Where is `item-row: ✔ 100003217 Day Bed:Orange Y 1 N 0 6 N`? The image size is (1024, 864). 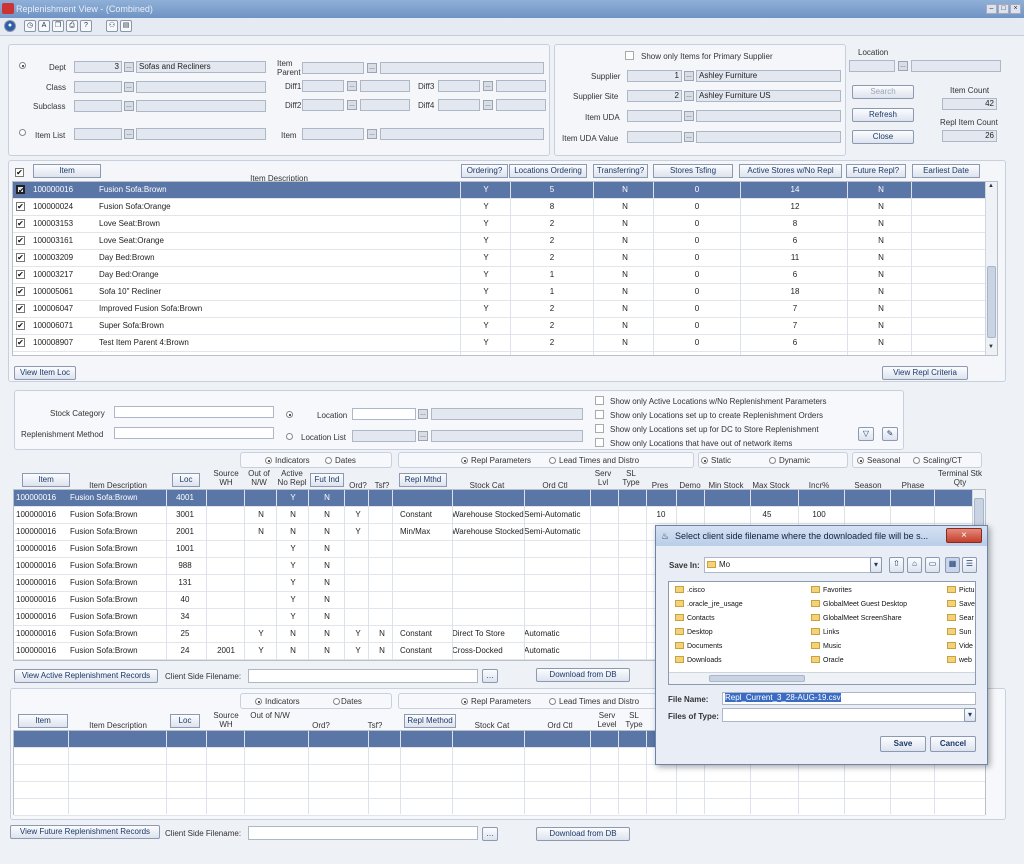
item-row: ✔ 100003217 Day Bed:Orange Y 1 N 0 6 N is located at coordinates (499, 275).